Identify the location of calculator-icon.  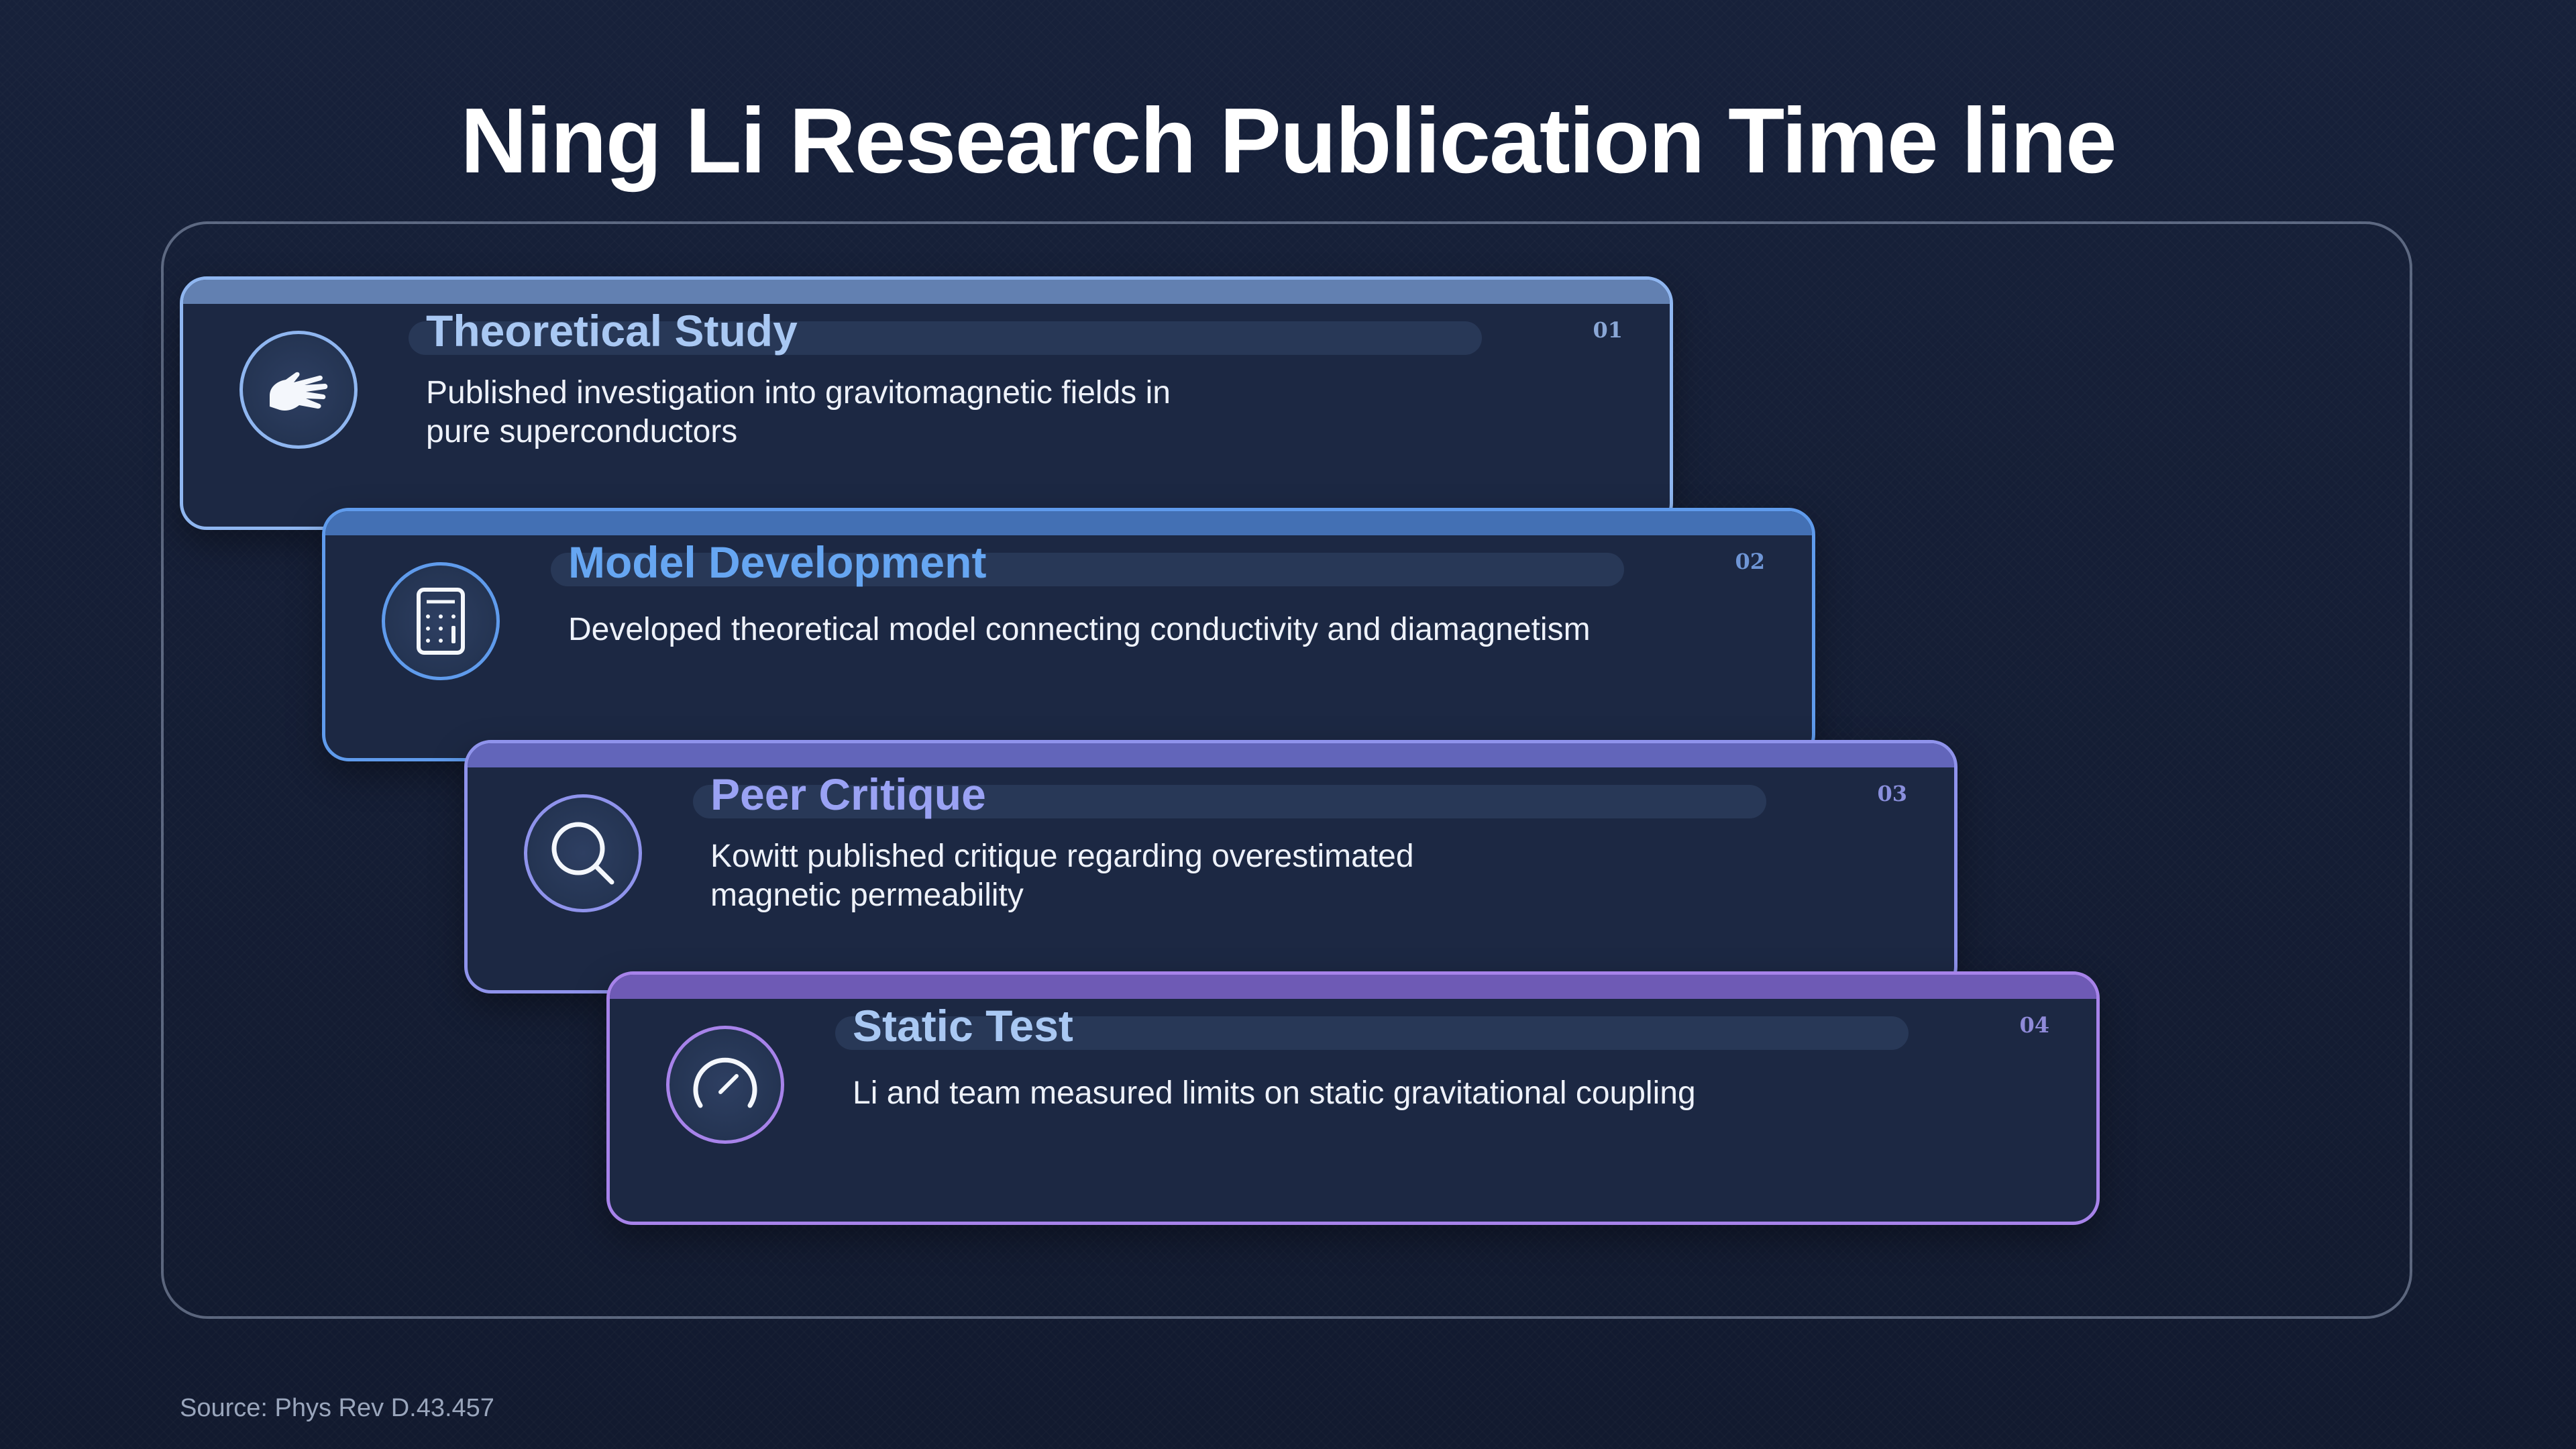
(441, 621).